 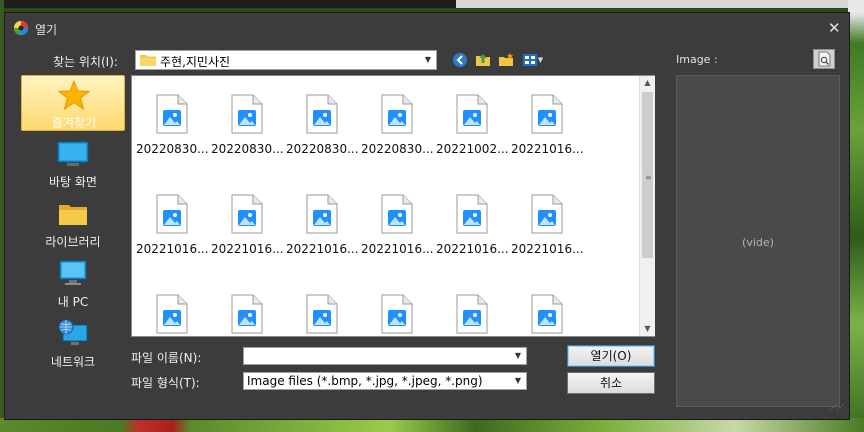 I want to click on open-button: 열기(O), so click(x=611, y=356).